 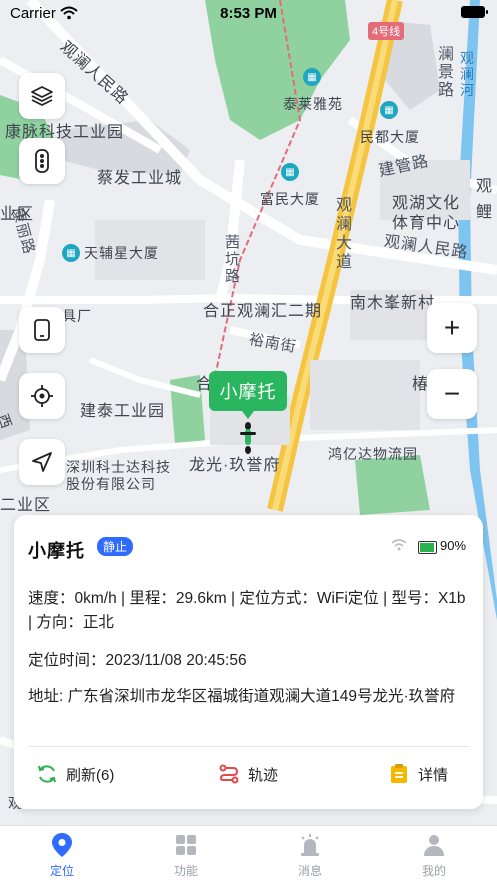 What do you see at coordinates (61, 871) in the screenshot?
I see `tab-label: 定位` at bounding box center [61, 871].